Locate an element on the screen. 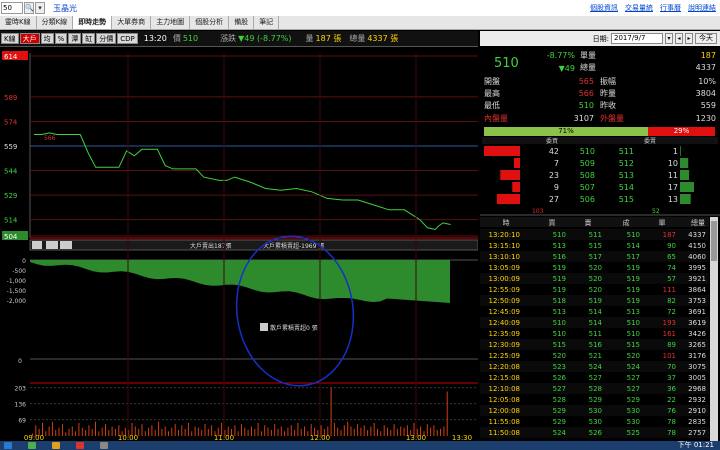  tick-header-cell: 時 is located at coordinates (506, 223).